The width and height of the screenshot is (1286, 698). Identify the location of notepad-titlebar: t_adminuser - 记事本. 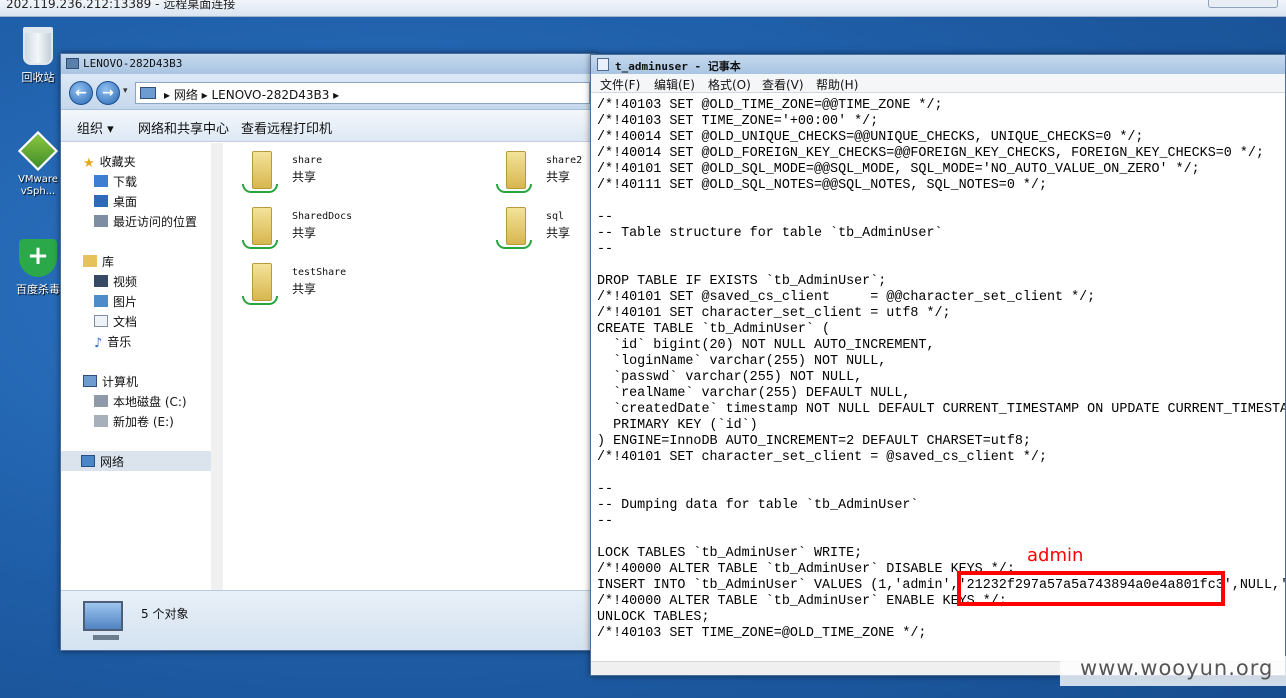
(938, 64).